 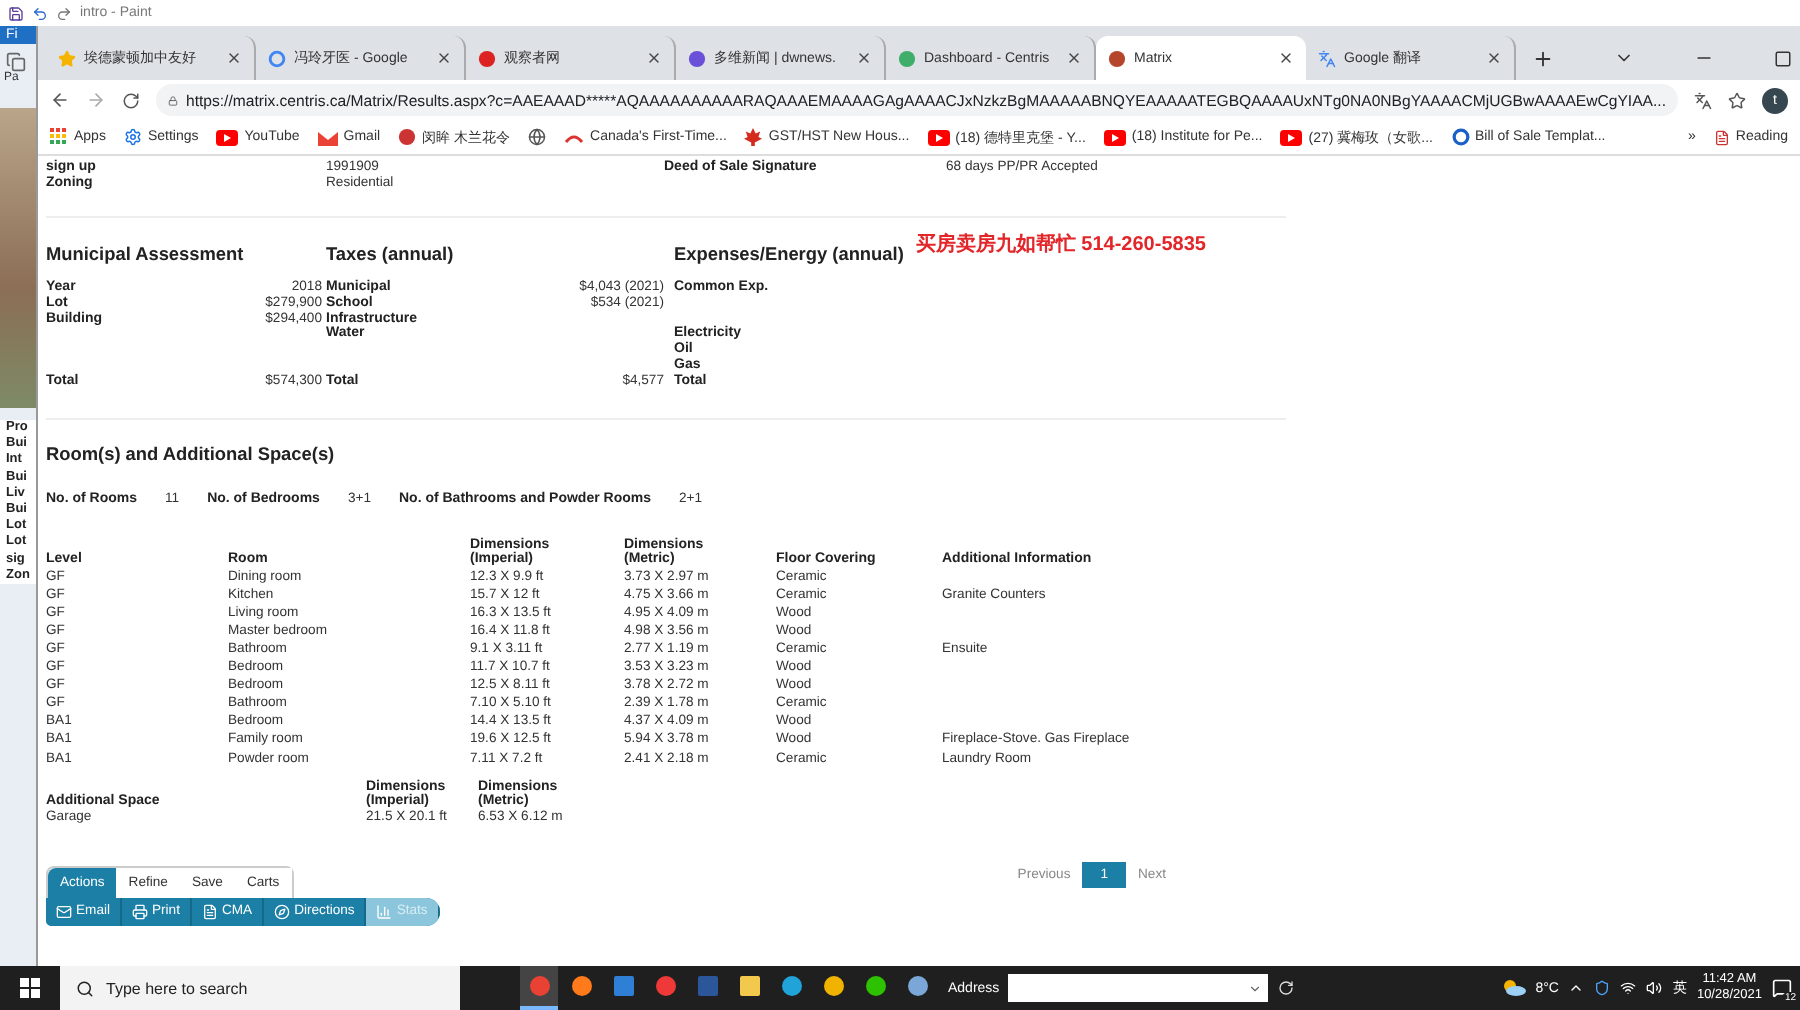 What do you see at coordinates (753, 137) in the screenshot?
I see `leaf-icon` at bounding box center [753, 137].